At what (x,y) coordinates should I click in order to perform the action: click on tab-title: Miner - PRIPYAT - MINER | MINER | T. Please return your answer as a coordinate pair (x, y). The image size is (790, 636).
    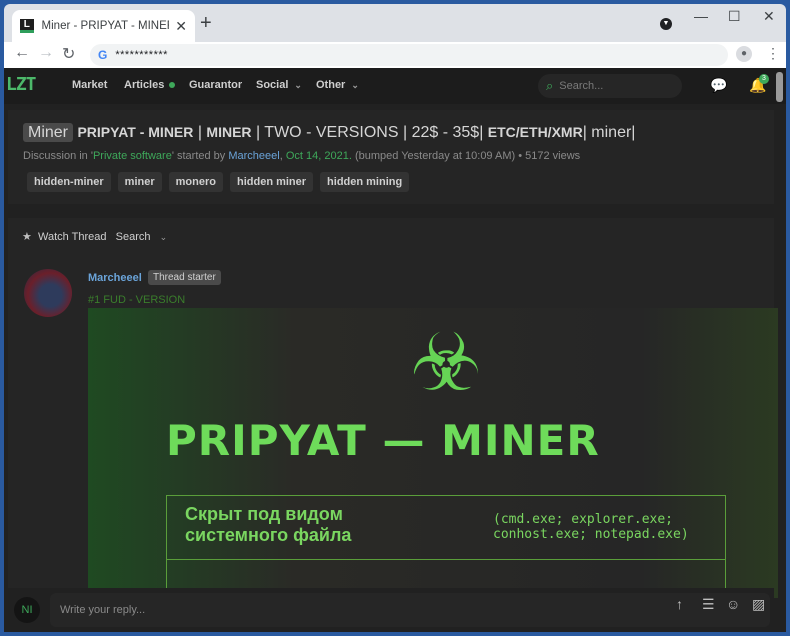
    Looking at the image, I should click on (105, 26).